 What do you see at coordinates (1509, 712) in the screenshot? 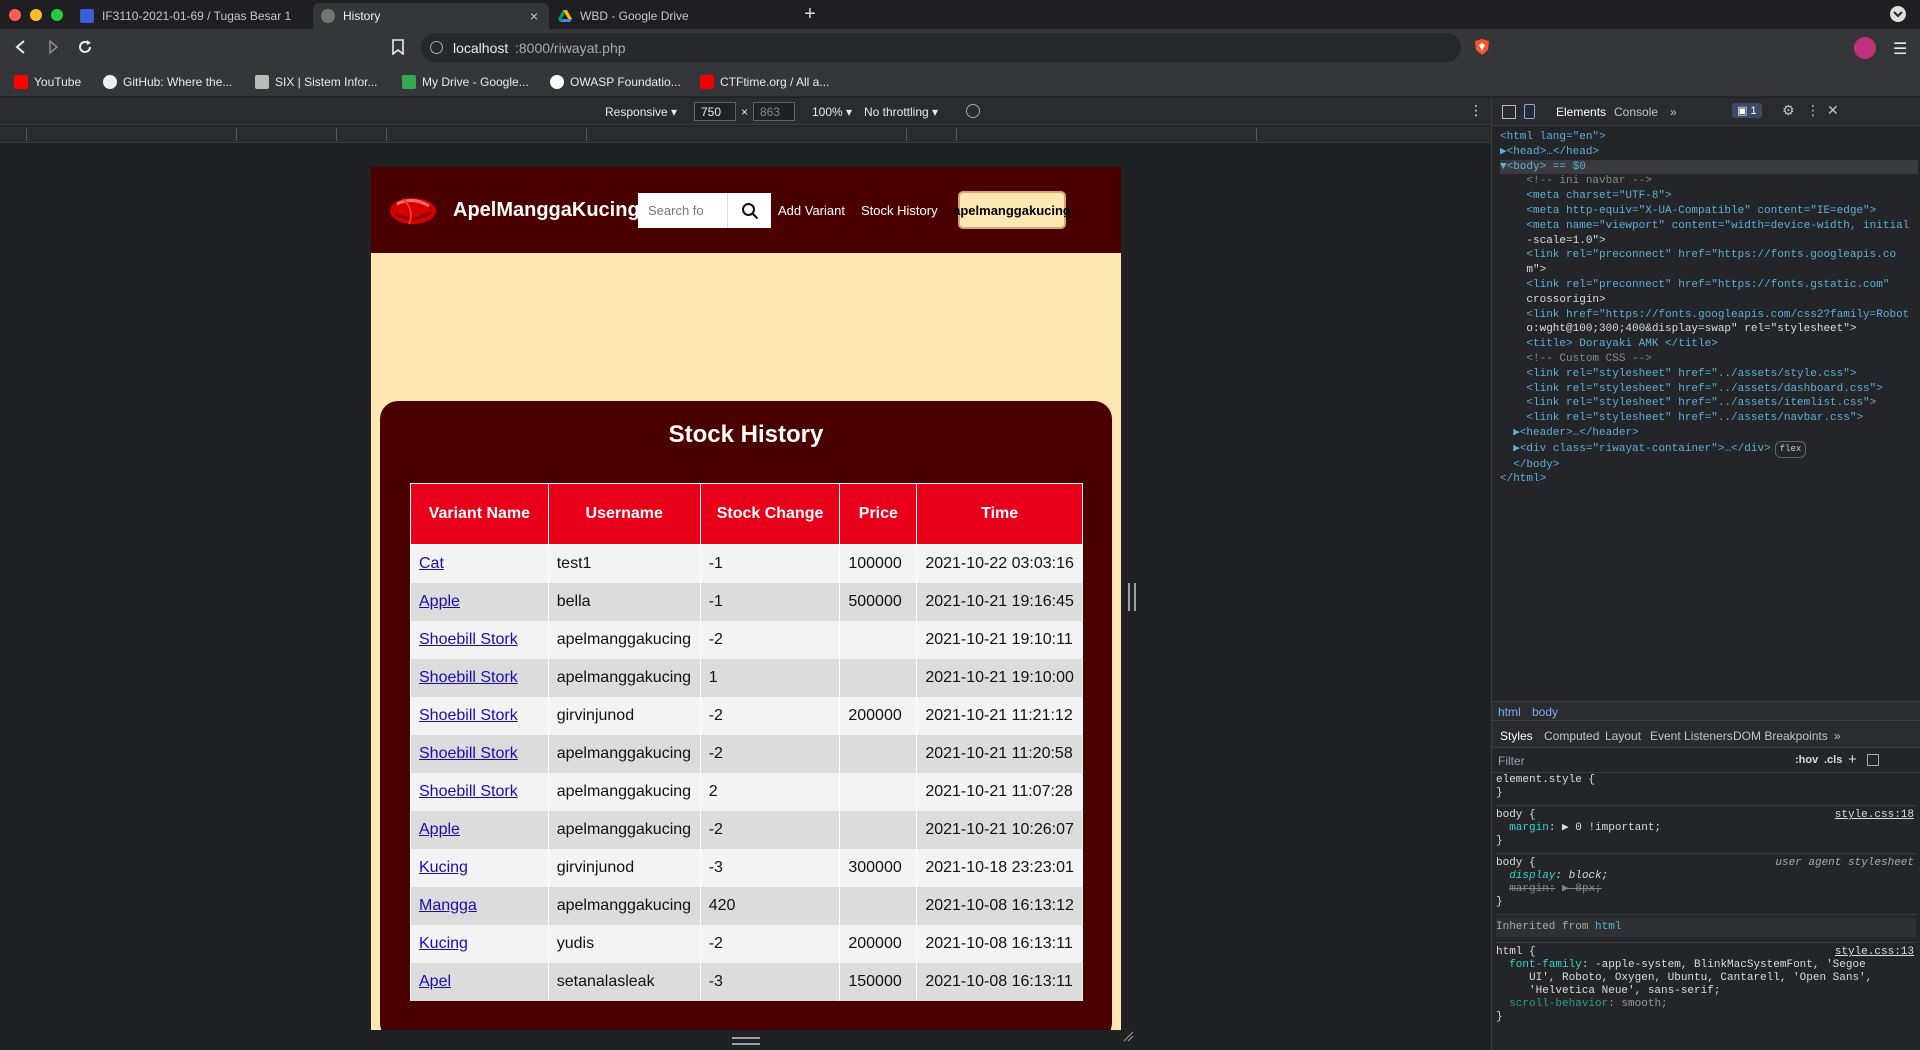
I see `breadcrumb-html: html` at bounding box center [1509, 712].